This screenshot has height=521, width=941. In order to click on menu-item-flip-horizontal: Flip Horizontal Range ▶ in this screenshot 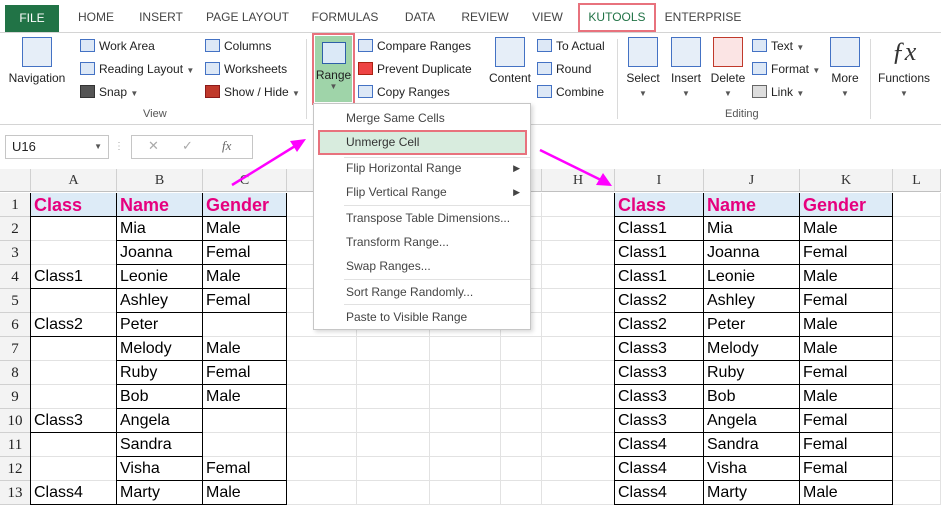, I will do `click(422, 168)`.